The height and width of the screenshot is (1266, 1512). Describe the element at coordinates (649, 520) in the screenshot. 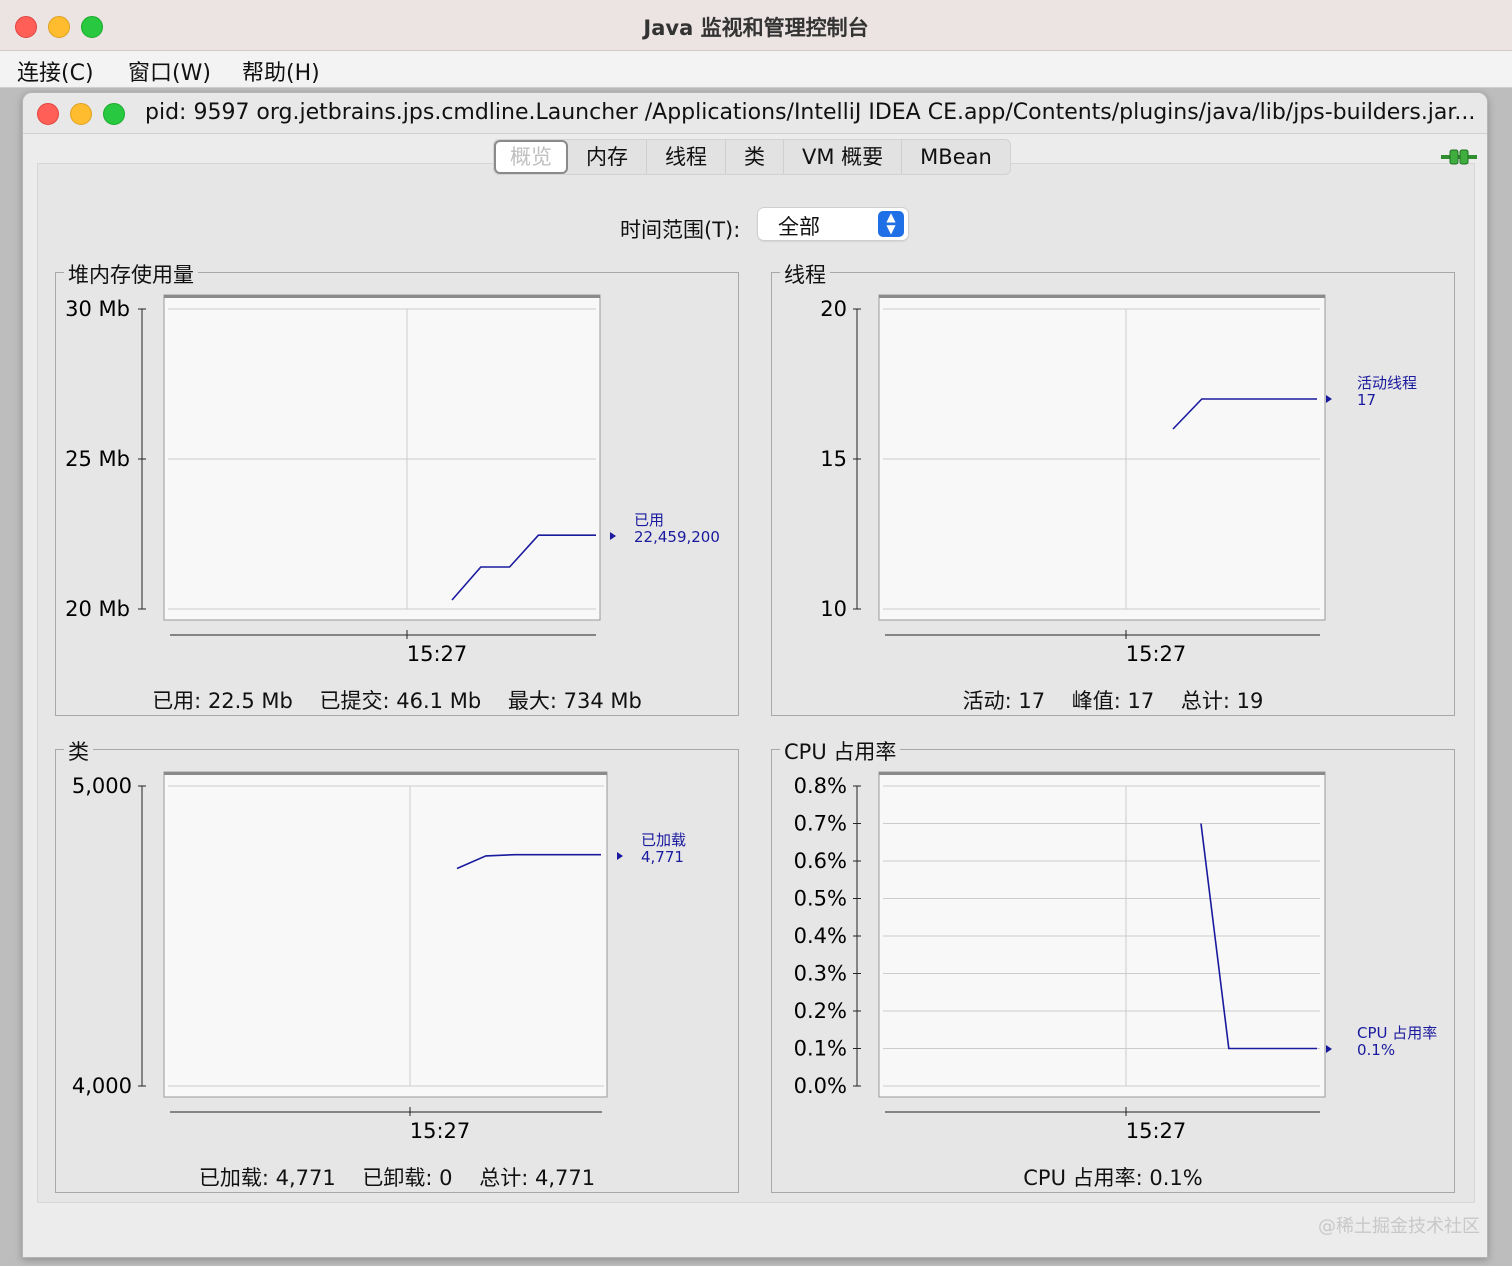

I see `heap-legend-label: 已用` at that location.